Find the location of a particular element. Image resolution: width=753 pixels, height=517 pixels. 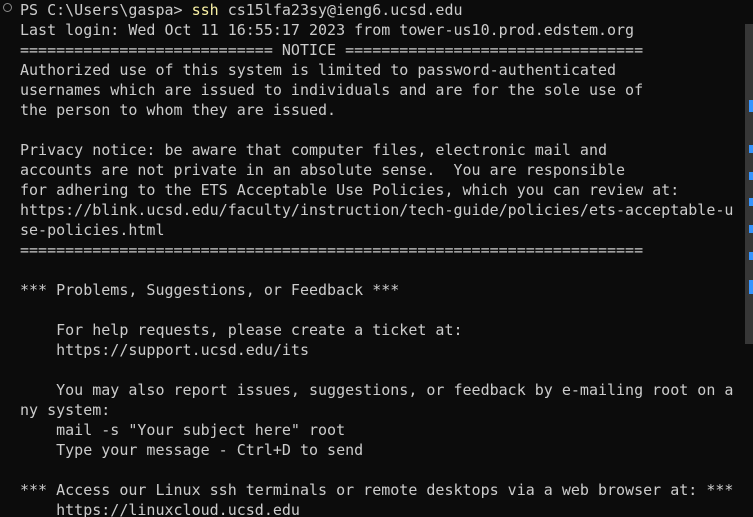

output-line: https://support.ucsd.edu/its is located at coordinates (164, 350).